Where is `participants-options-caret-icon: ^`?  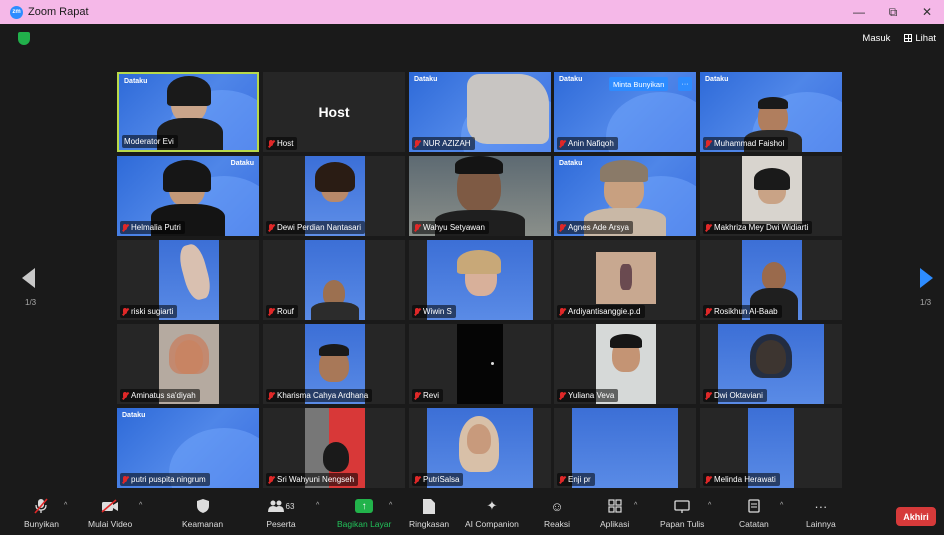 participants-options-caret-icon: ^ is located at coordinates (317, 505).